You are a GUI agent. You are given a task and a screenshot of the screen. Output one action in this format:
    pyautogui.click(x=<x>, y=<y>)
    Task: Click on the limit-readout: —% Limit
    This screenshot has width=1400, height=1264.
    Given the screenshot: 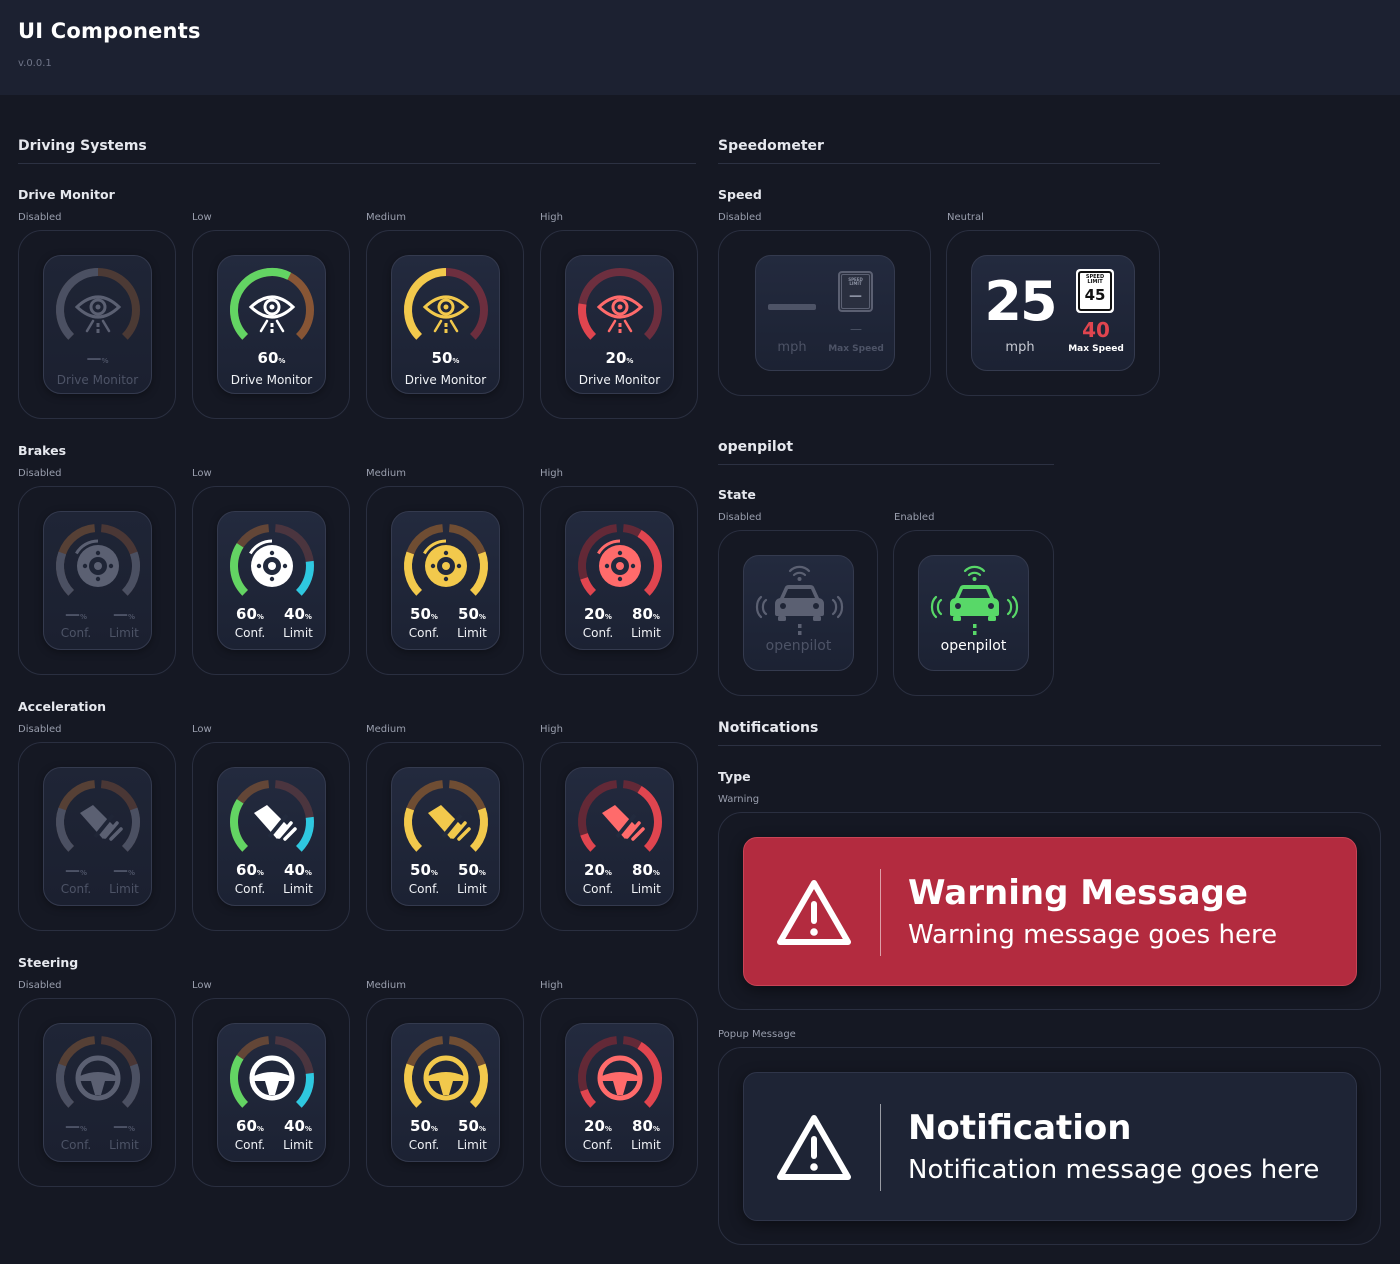 What is the action you would take?
    pyautogui.click(x=124, y=1134)
    